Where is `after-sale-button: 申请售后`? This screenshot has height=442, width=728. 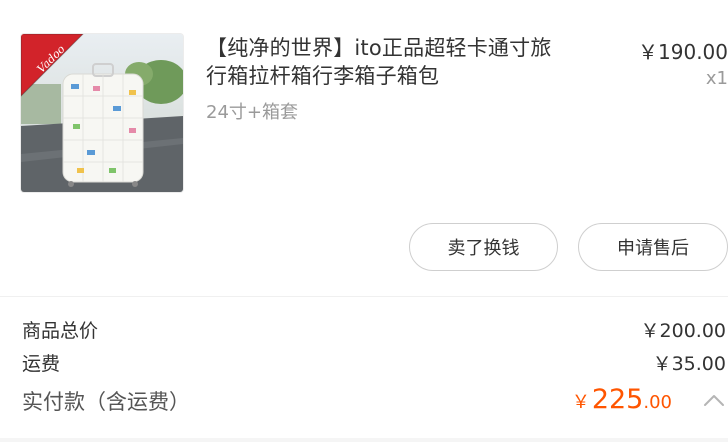 after-sale-button: 申请售后 is located at coordinates (653, 247).